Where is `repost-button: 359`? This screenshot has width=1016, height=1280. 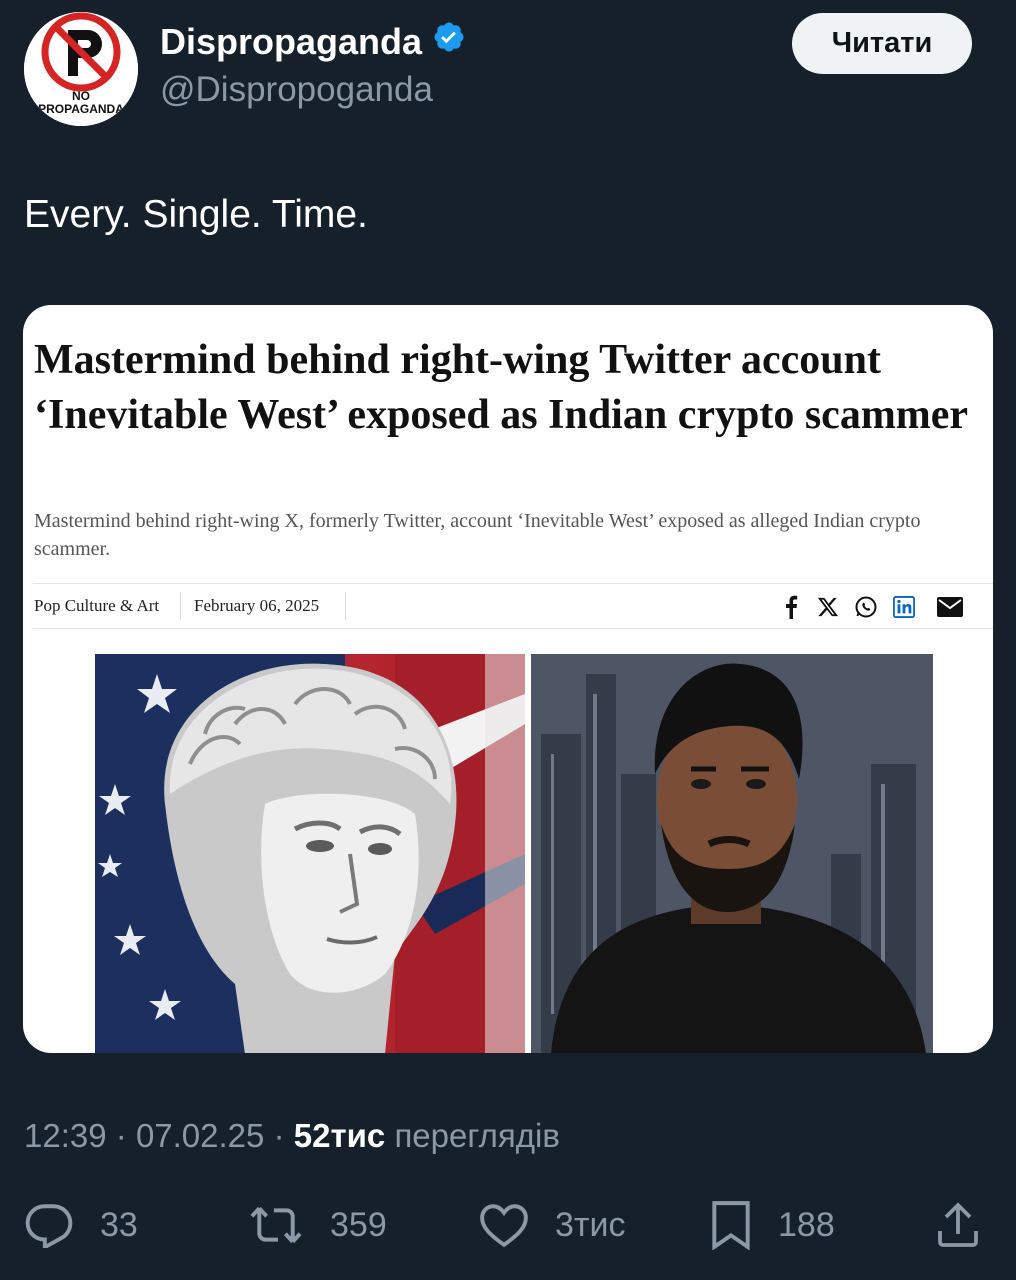 repost-button: 359 is located at coordinates (317, 1225).